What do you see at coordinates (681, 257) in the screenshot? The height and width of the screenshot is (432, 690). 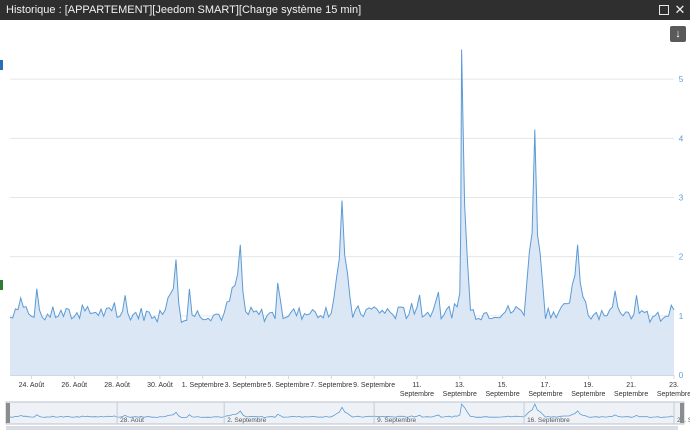 I see `y-tick-label: 2` at bounding box center [681, 257].